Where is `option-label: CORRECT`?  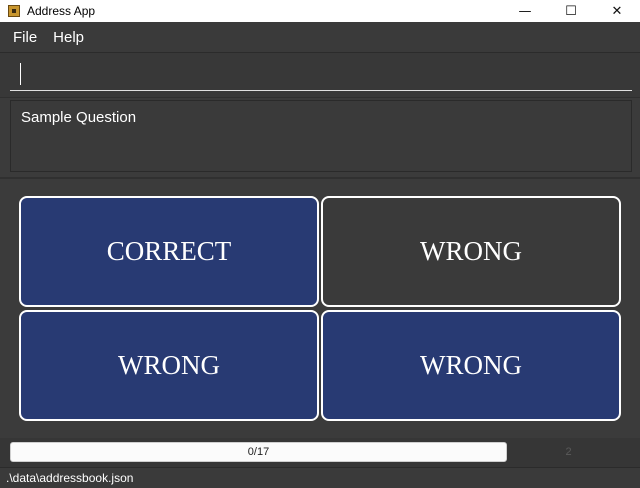
option-label: CORRECT is located at coordinates (169, 251).